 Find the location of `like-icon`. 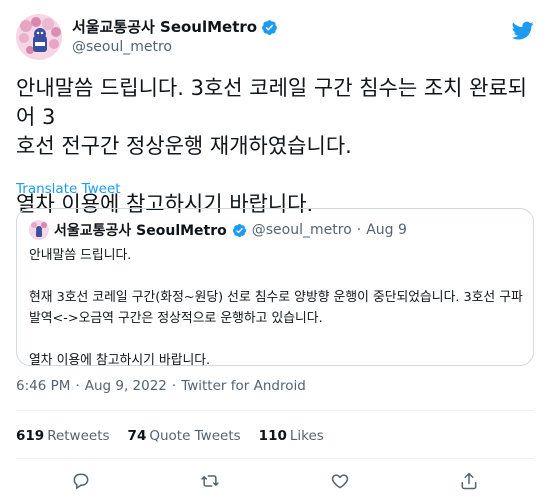

like-icon is located at coordinates (340, 483).